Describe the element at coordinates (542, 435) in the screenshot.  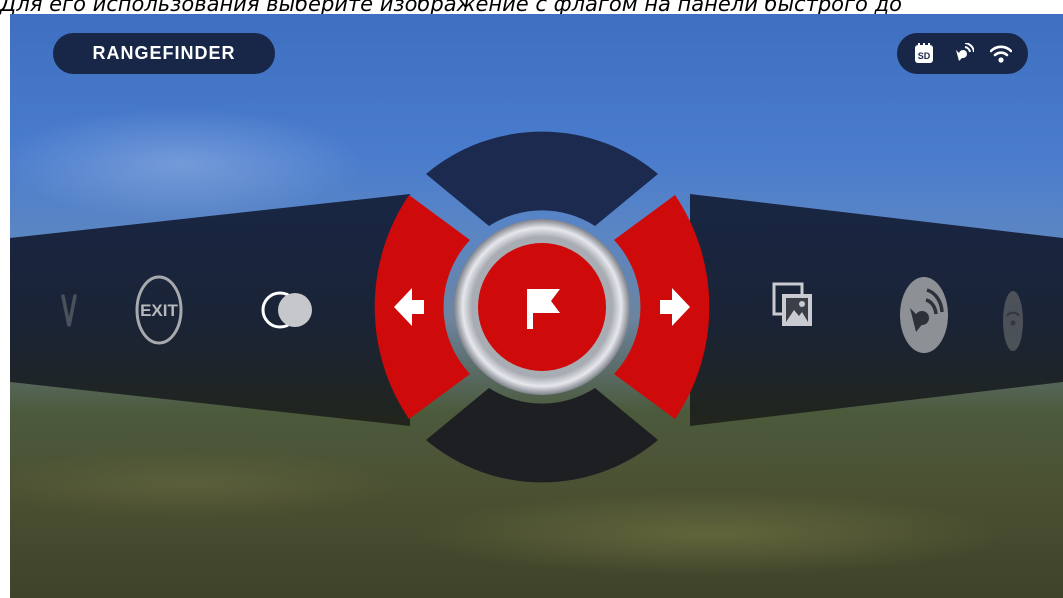
I see `wheel-bottom-segment` at that location.